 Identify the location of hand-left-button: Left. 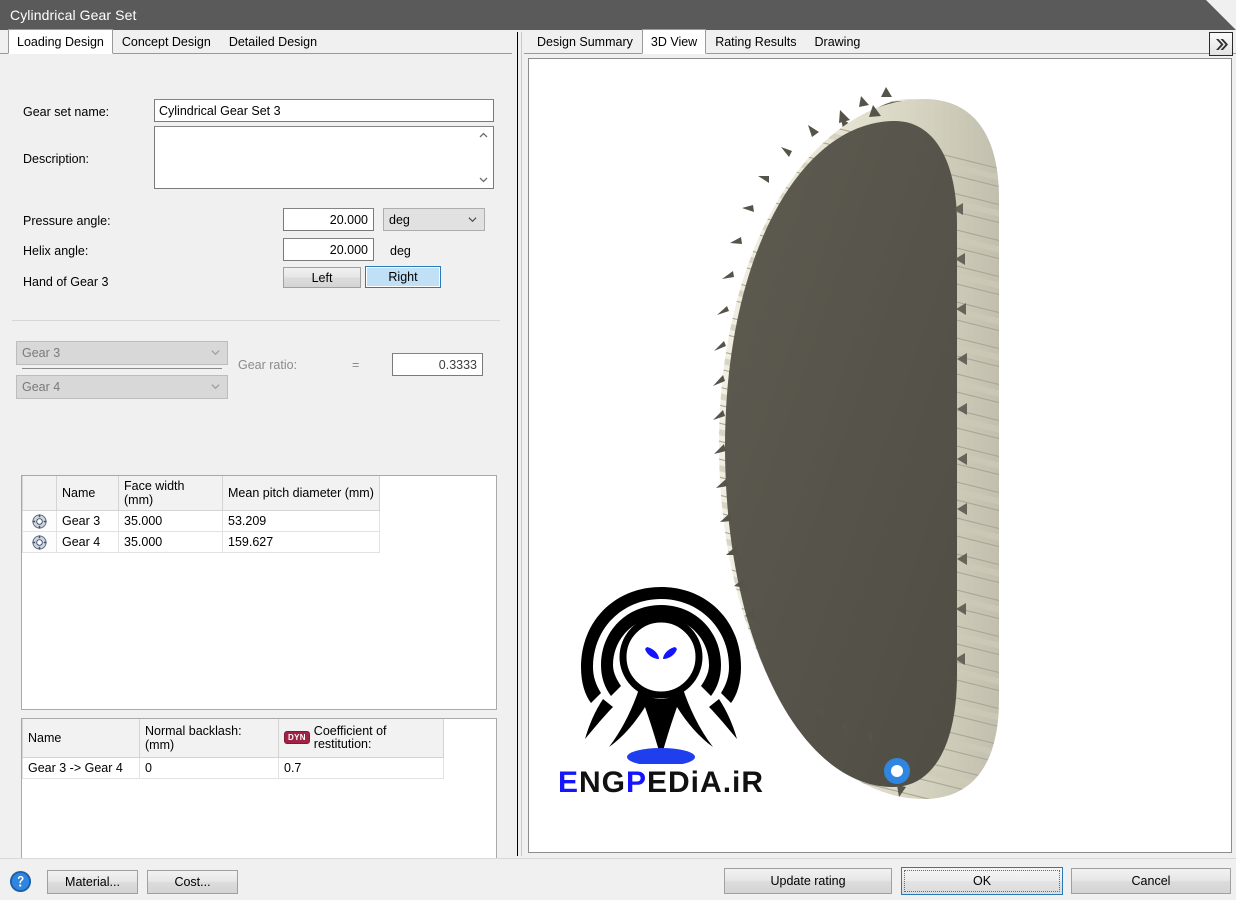
(322, 277).